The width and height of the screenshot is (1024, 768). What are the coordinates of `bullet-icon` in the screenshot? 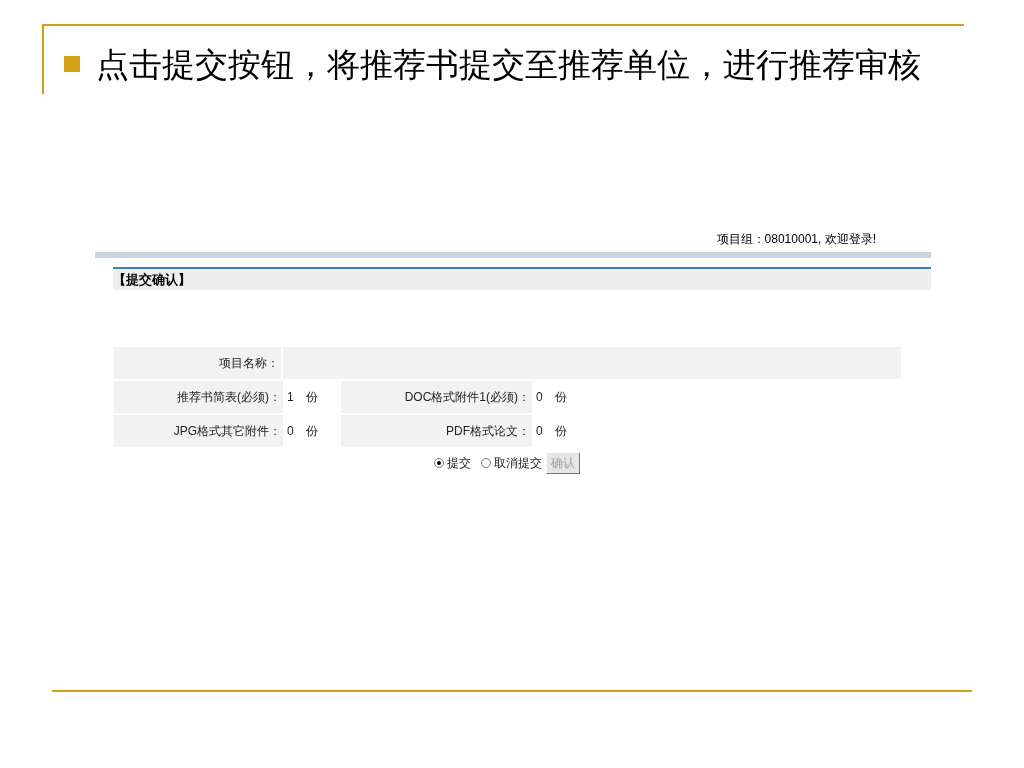 It's located at (72, 64).